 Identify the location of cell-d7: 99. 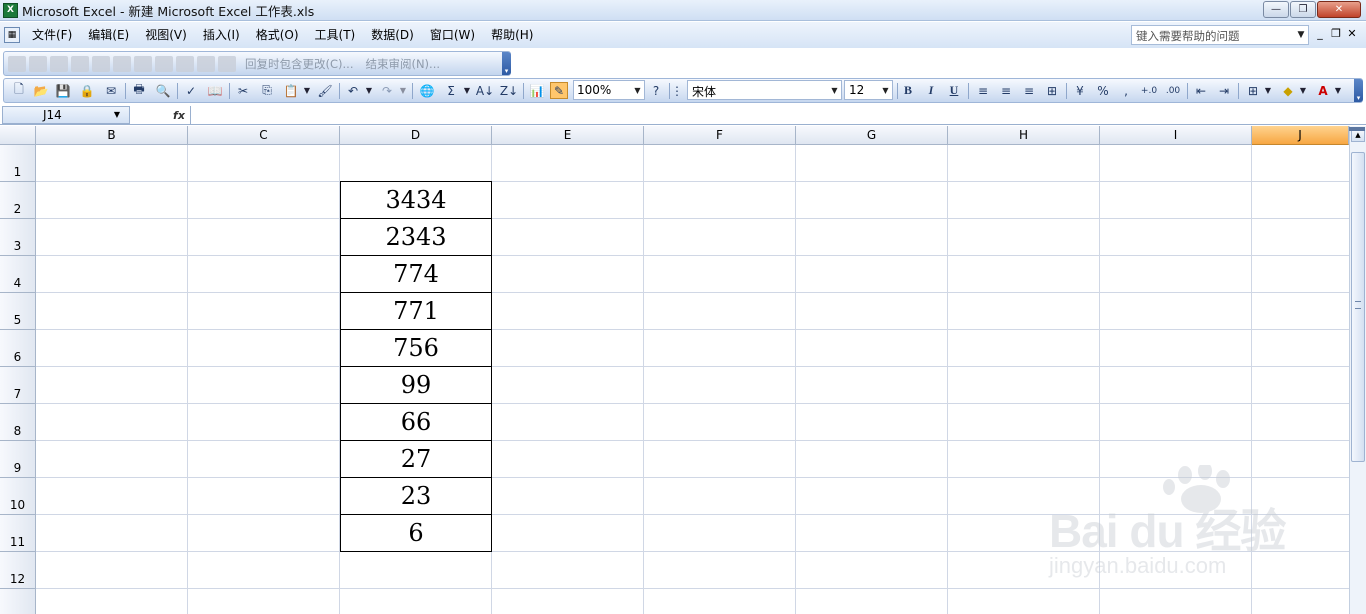
(416, 385).